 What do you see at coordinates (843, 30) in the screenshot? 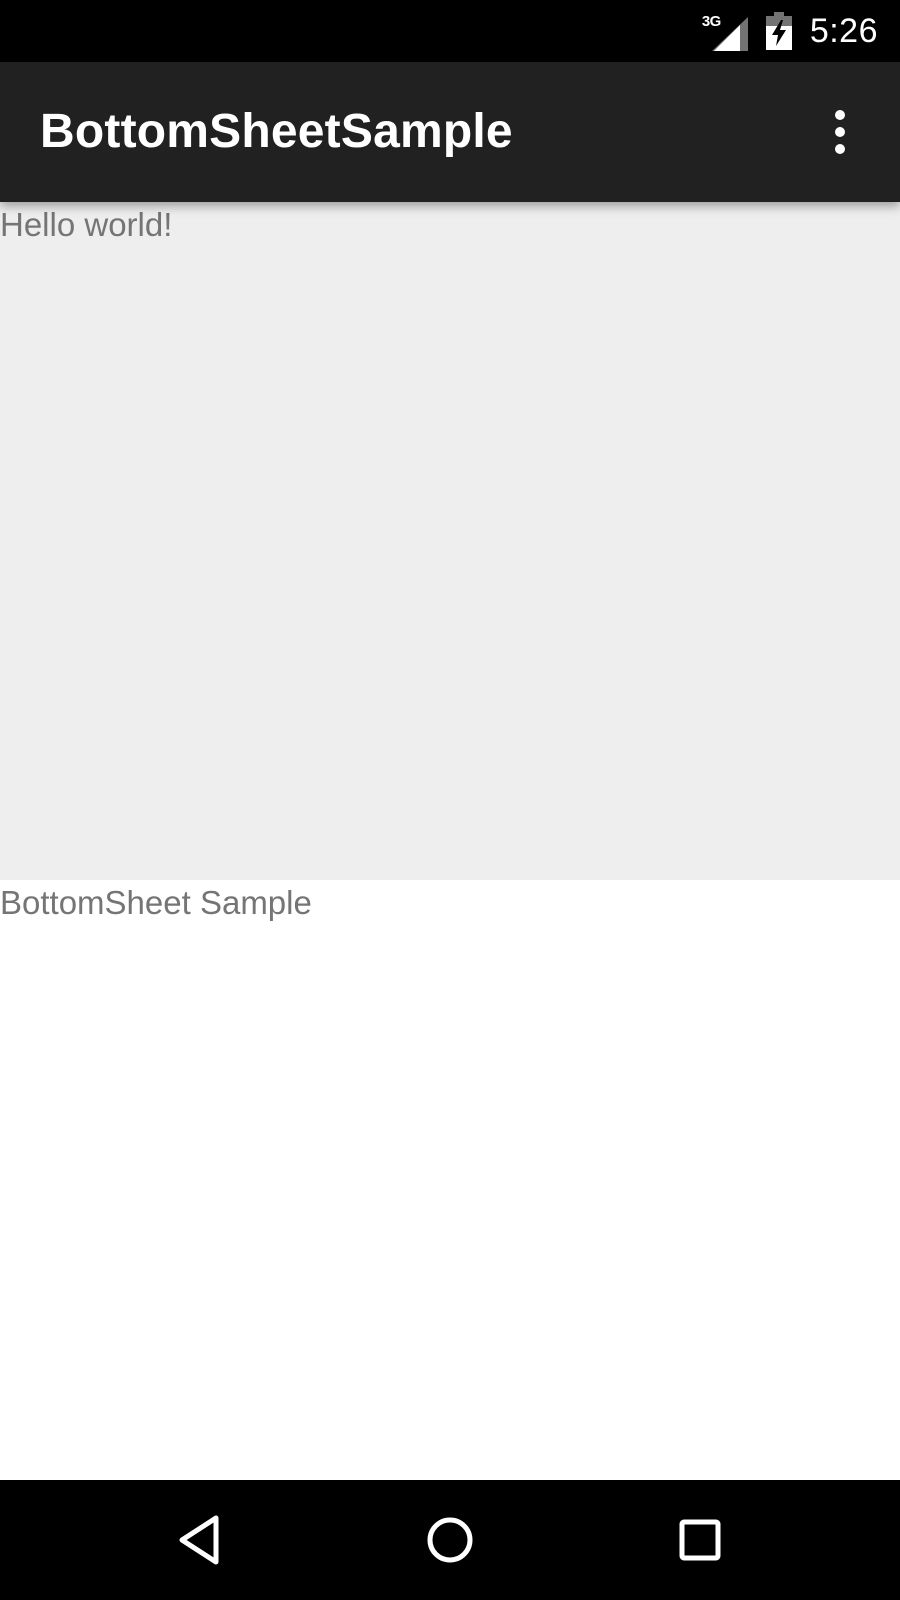
I see `status-time: 5:26` at bounding box center [843, 30].